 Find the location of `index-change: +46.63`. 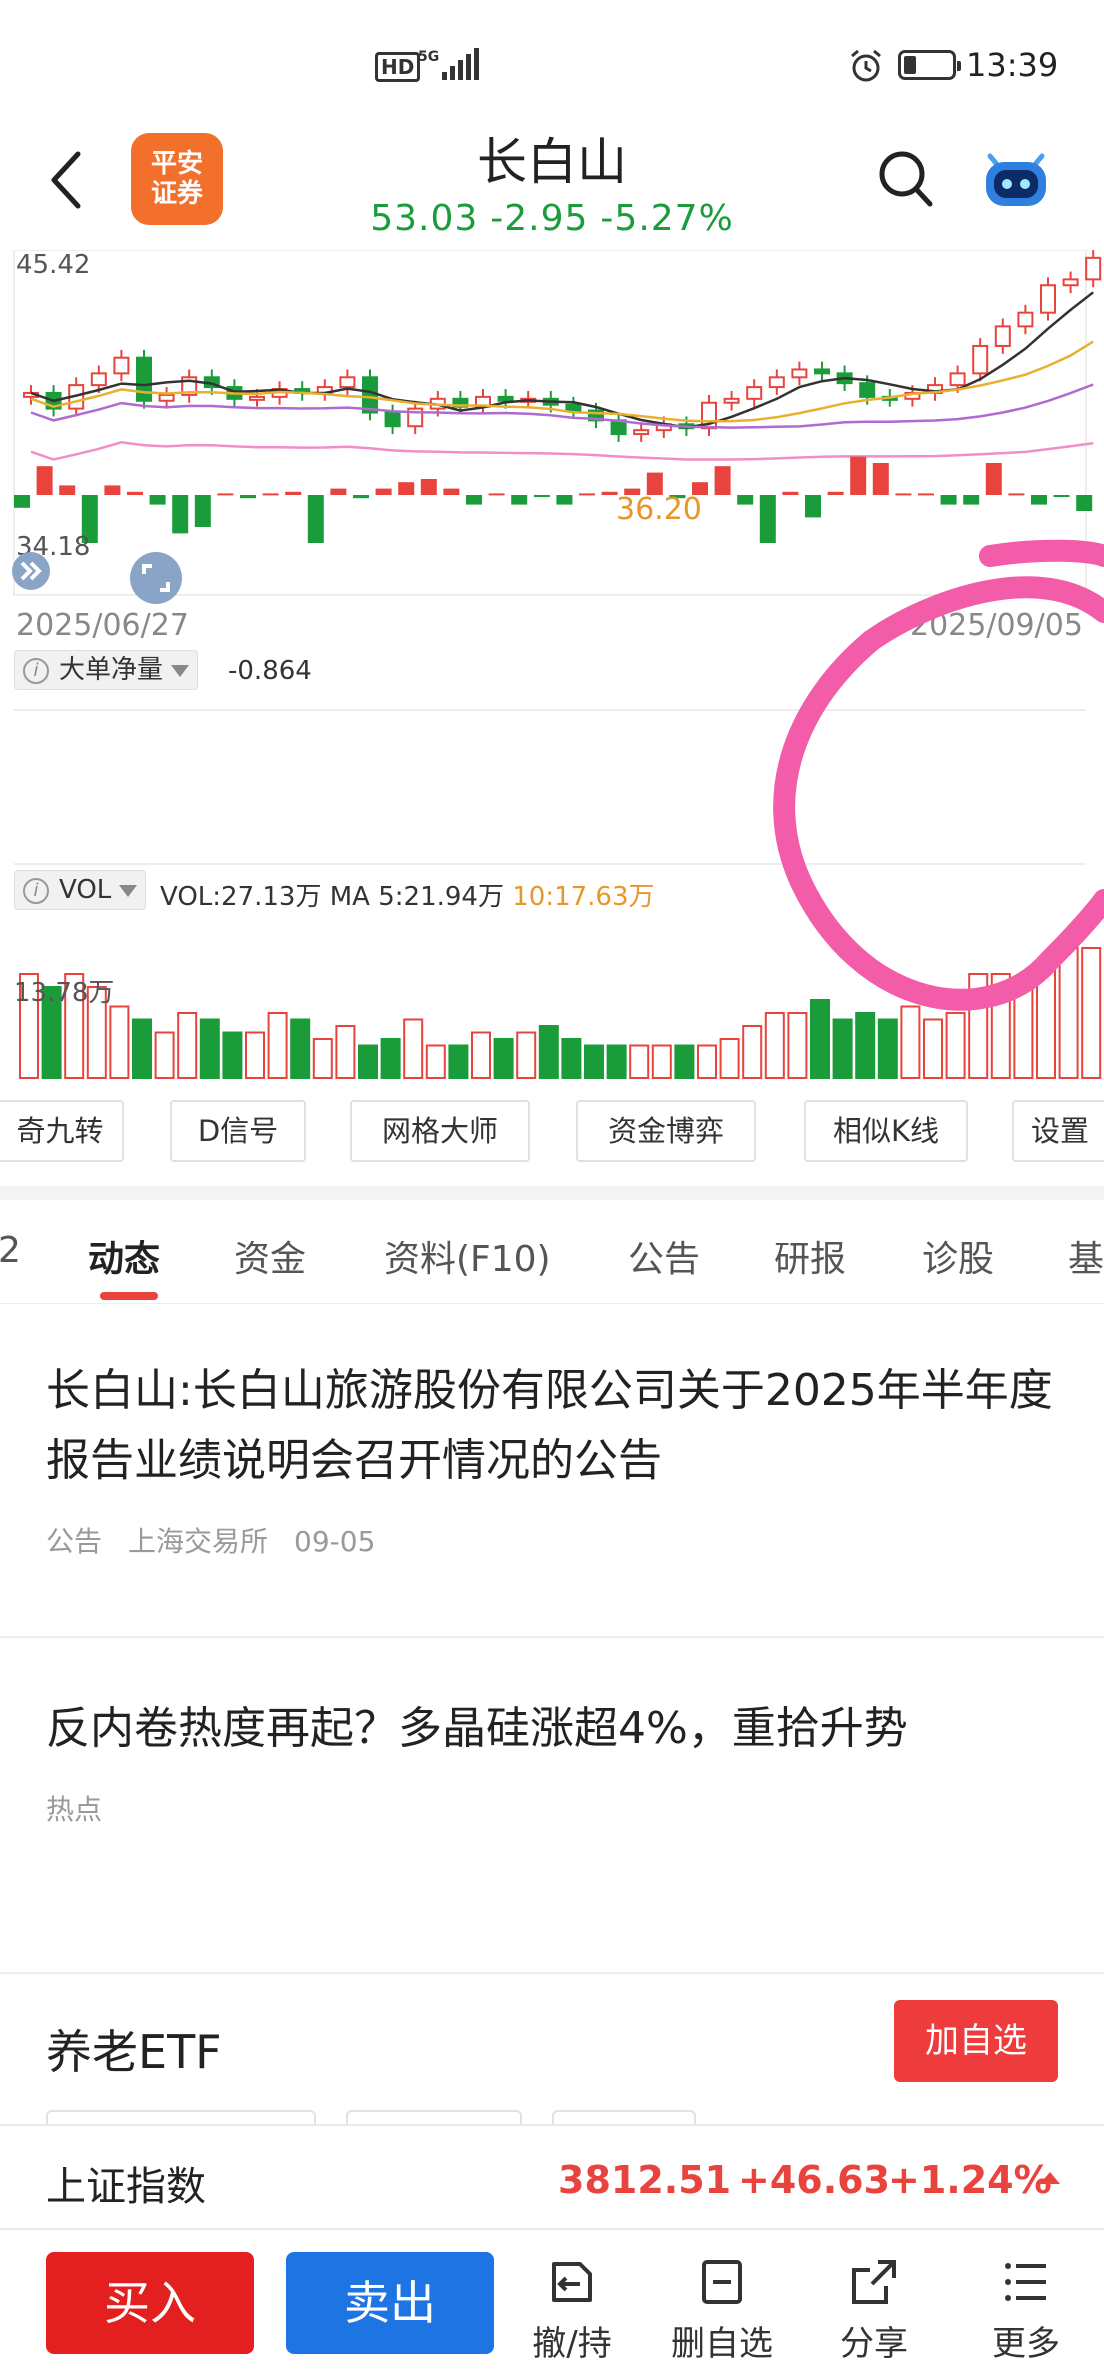

index-change: +46.63 is located at coordinates (814, 2180).